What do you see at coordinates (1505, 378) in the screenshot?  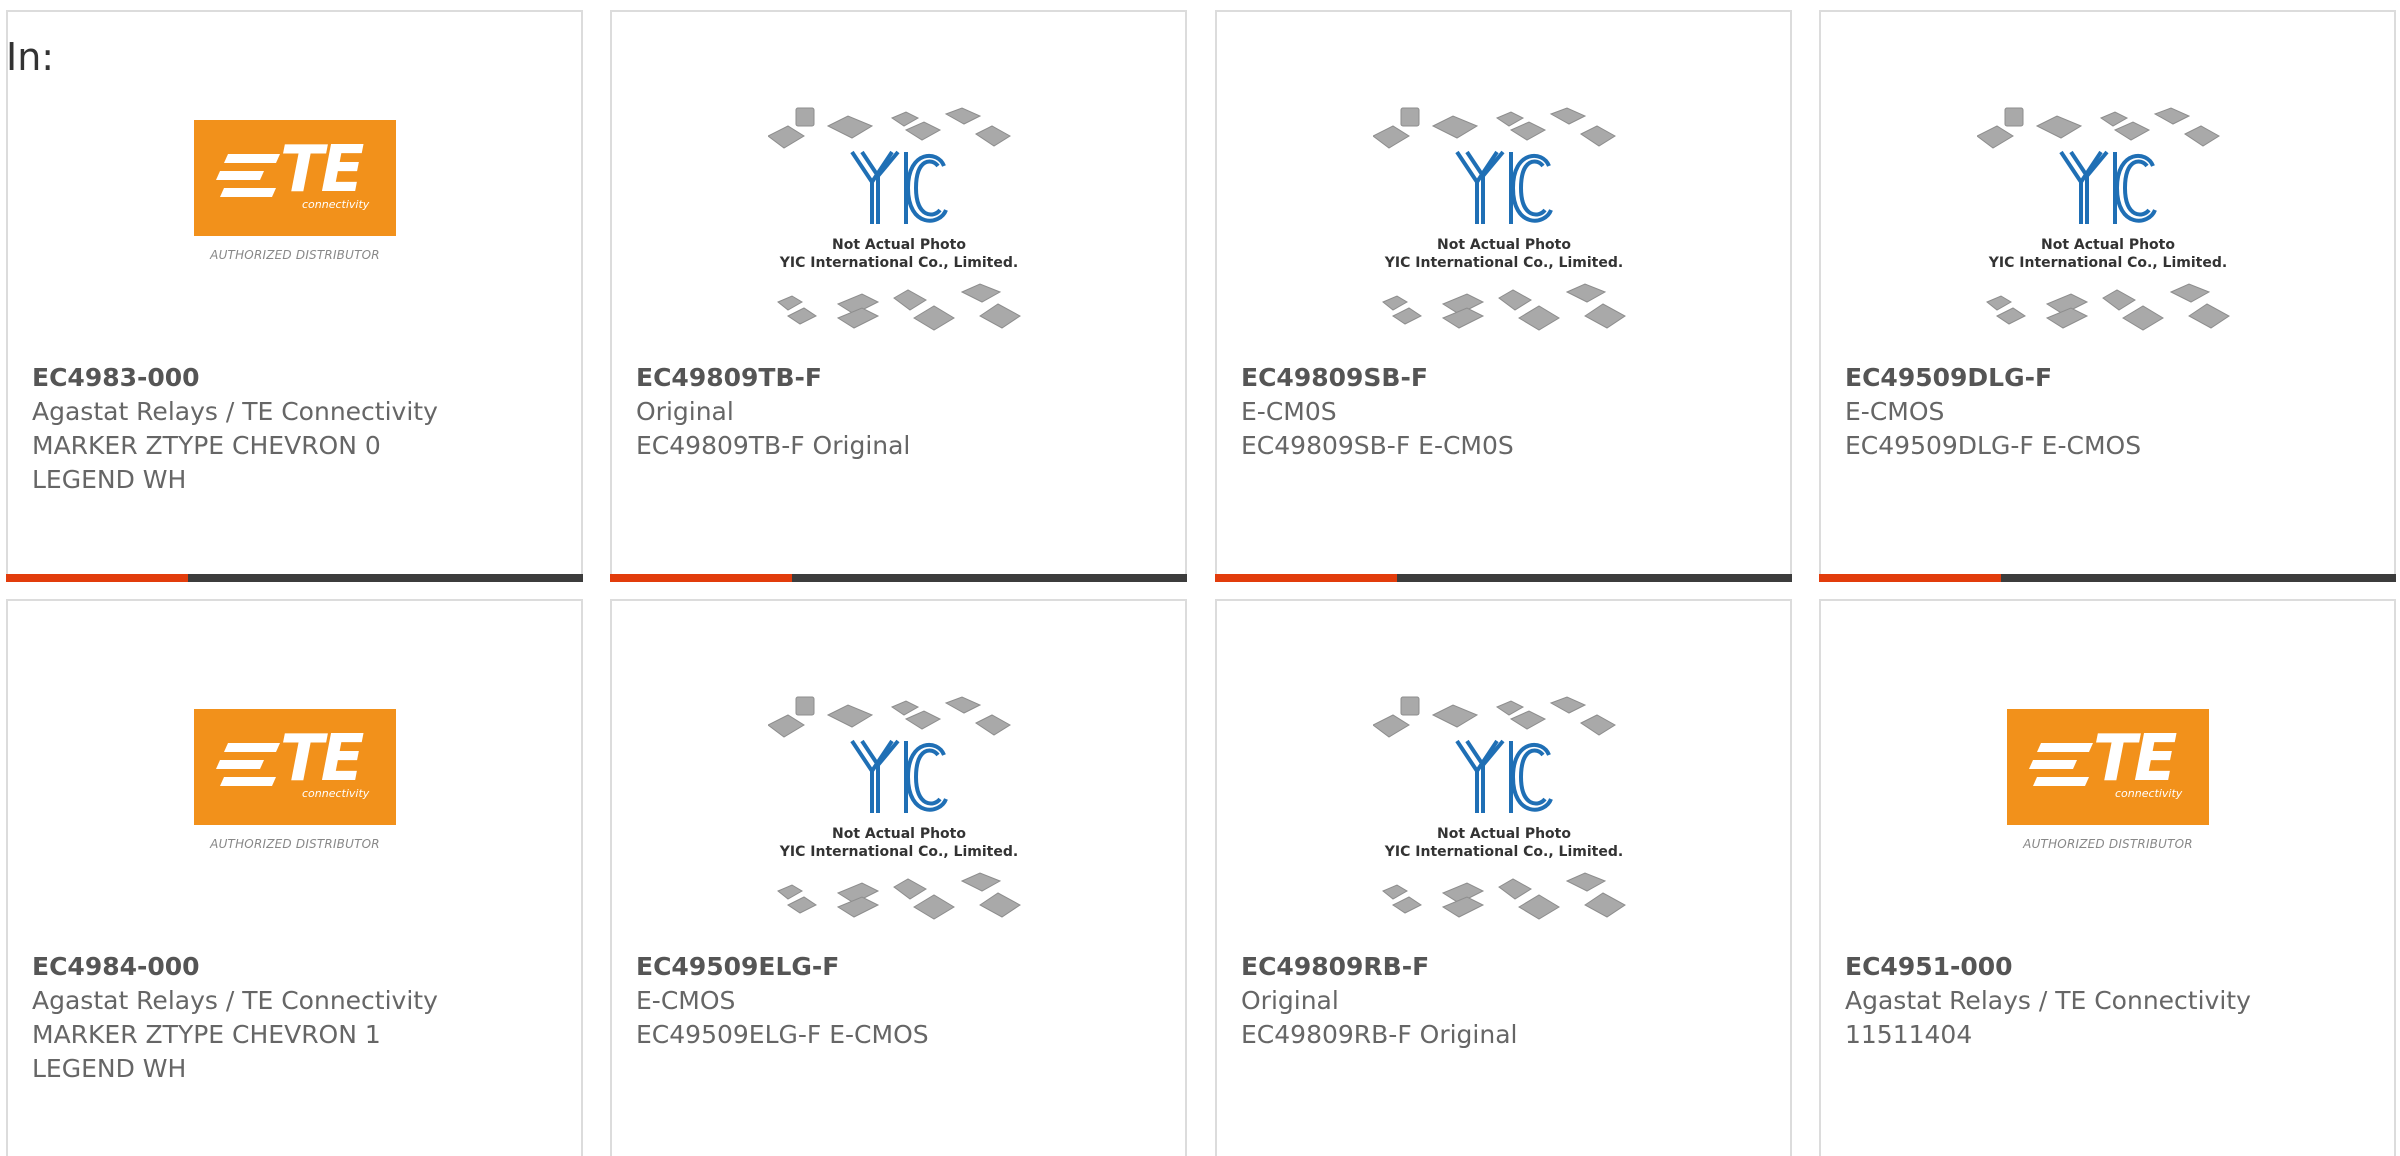 I see `product-part-number: EC49809SB-F` at bounding box center [1505, 378].